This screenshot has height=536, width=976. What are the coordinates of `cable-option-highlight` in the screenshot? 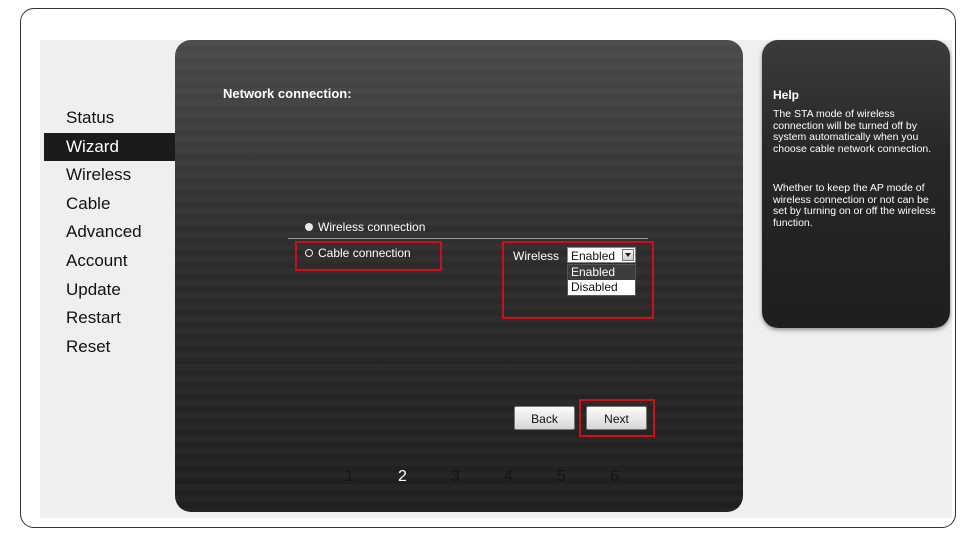 It's located at (368, 256).